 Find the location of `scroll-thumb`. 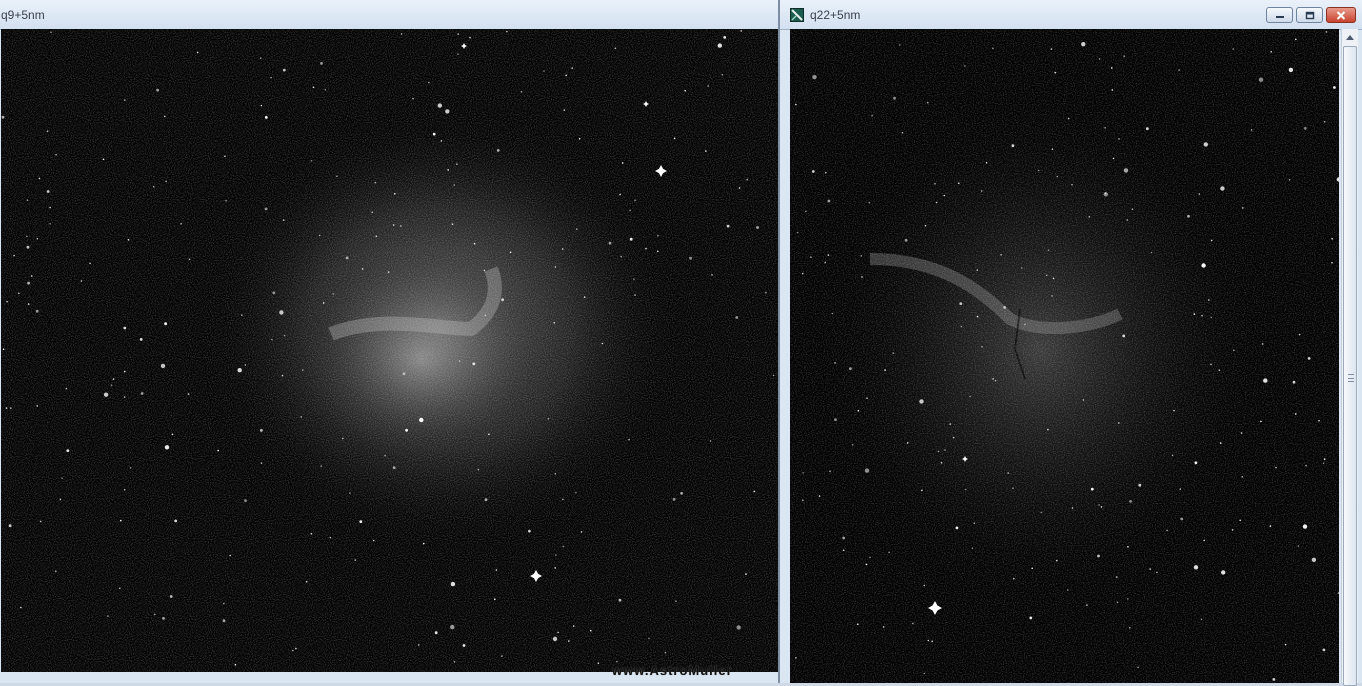

scroll-thumb is located at coordinates (1350, 366).